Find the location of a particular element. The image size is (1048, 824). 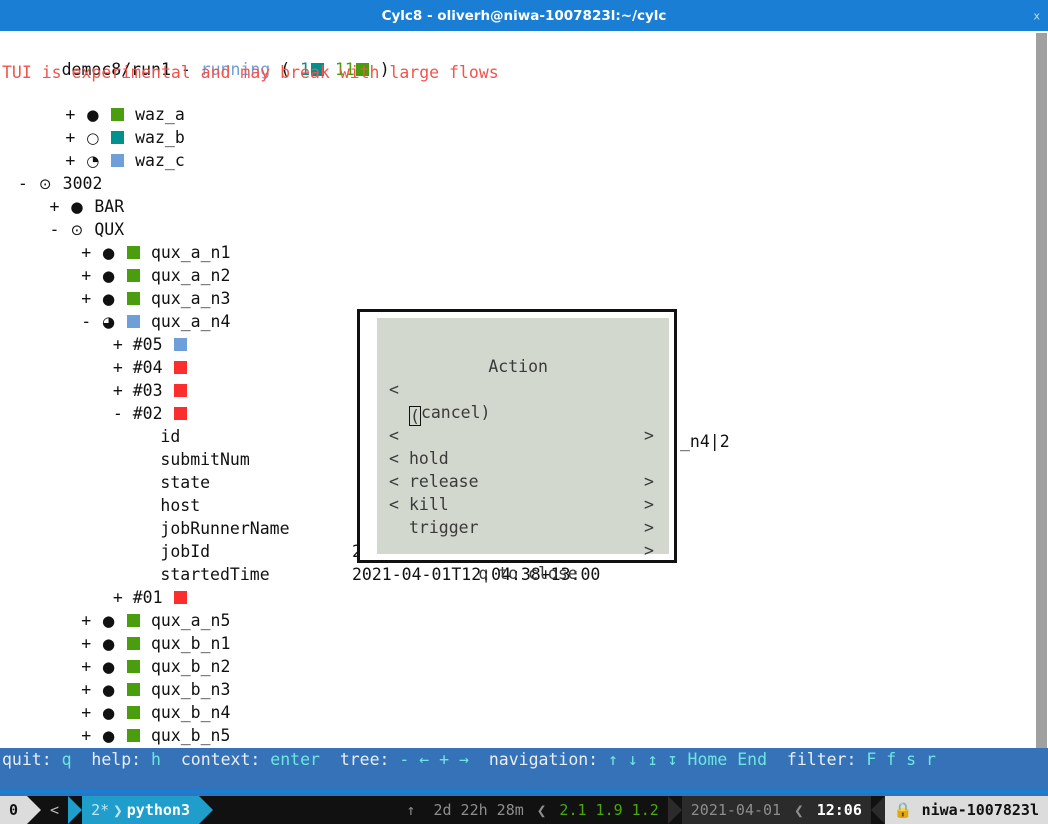

tree-node-label: #04 is located at coordinates (147, 367).